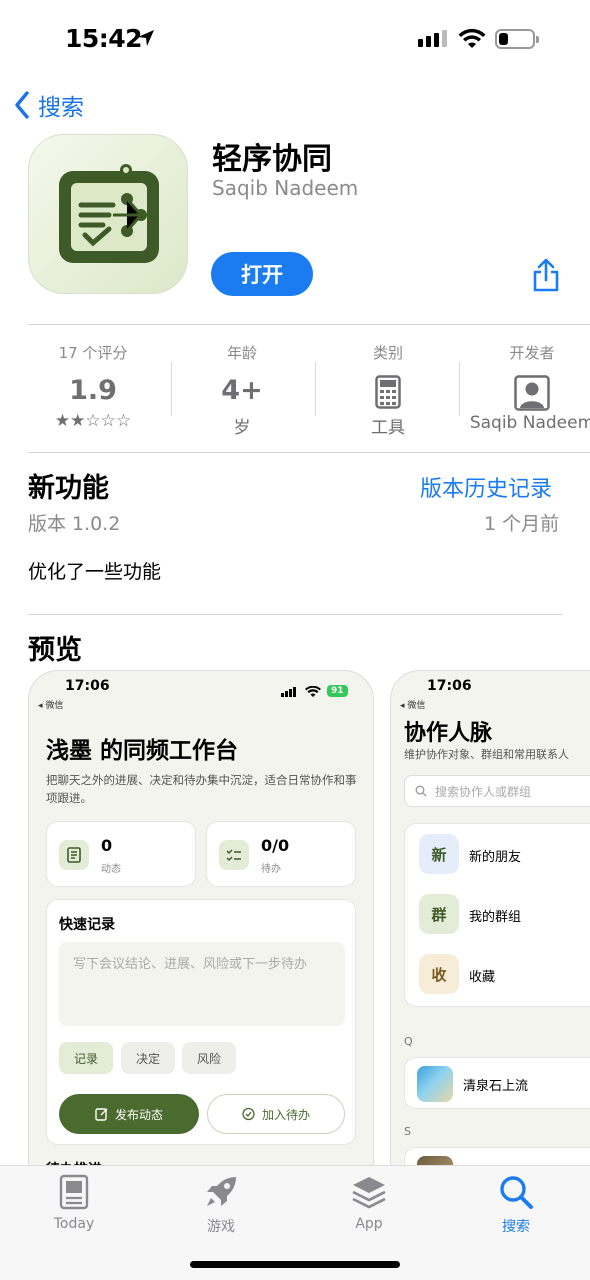 The height and width of the screenshot is (1280, 590). I want to click on open-button: 打开, so click(262, 274).